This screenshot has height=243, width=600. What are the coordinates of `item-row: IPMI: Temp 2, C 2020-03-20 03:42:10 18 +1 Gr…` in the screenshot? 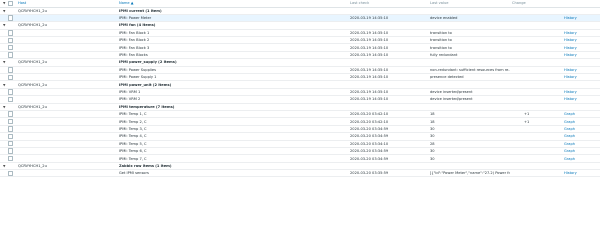 It's located at (300, 121).